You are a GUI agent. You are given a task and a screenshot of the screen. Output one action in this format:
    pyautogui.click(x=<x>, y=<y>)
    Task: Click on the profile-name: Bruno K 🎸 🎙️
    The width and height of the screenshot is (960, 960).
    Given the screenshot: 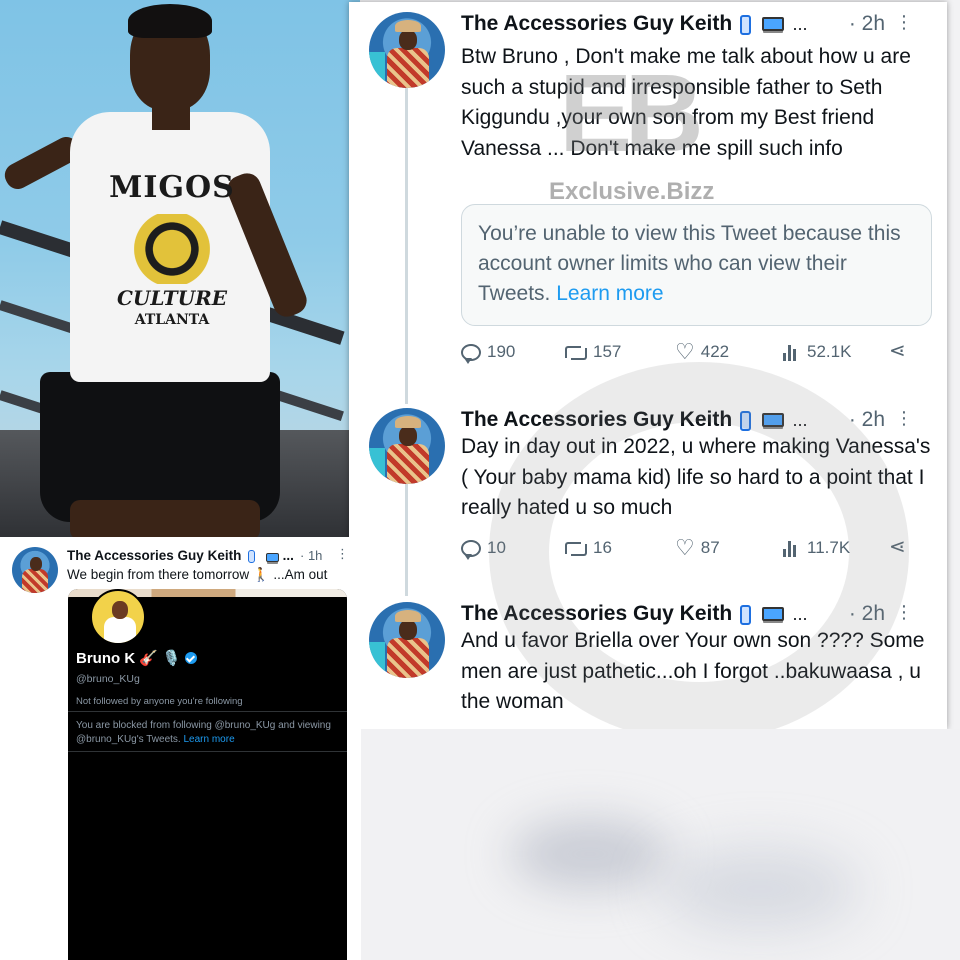 What is the action you would take?
    pyautogui.click(x=136, y=658)
    